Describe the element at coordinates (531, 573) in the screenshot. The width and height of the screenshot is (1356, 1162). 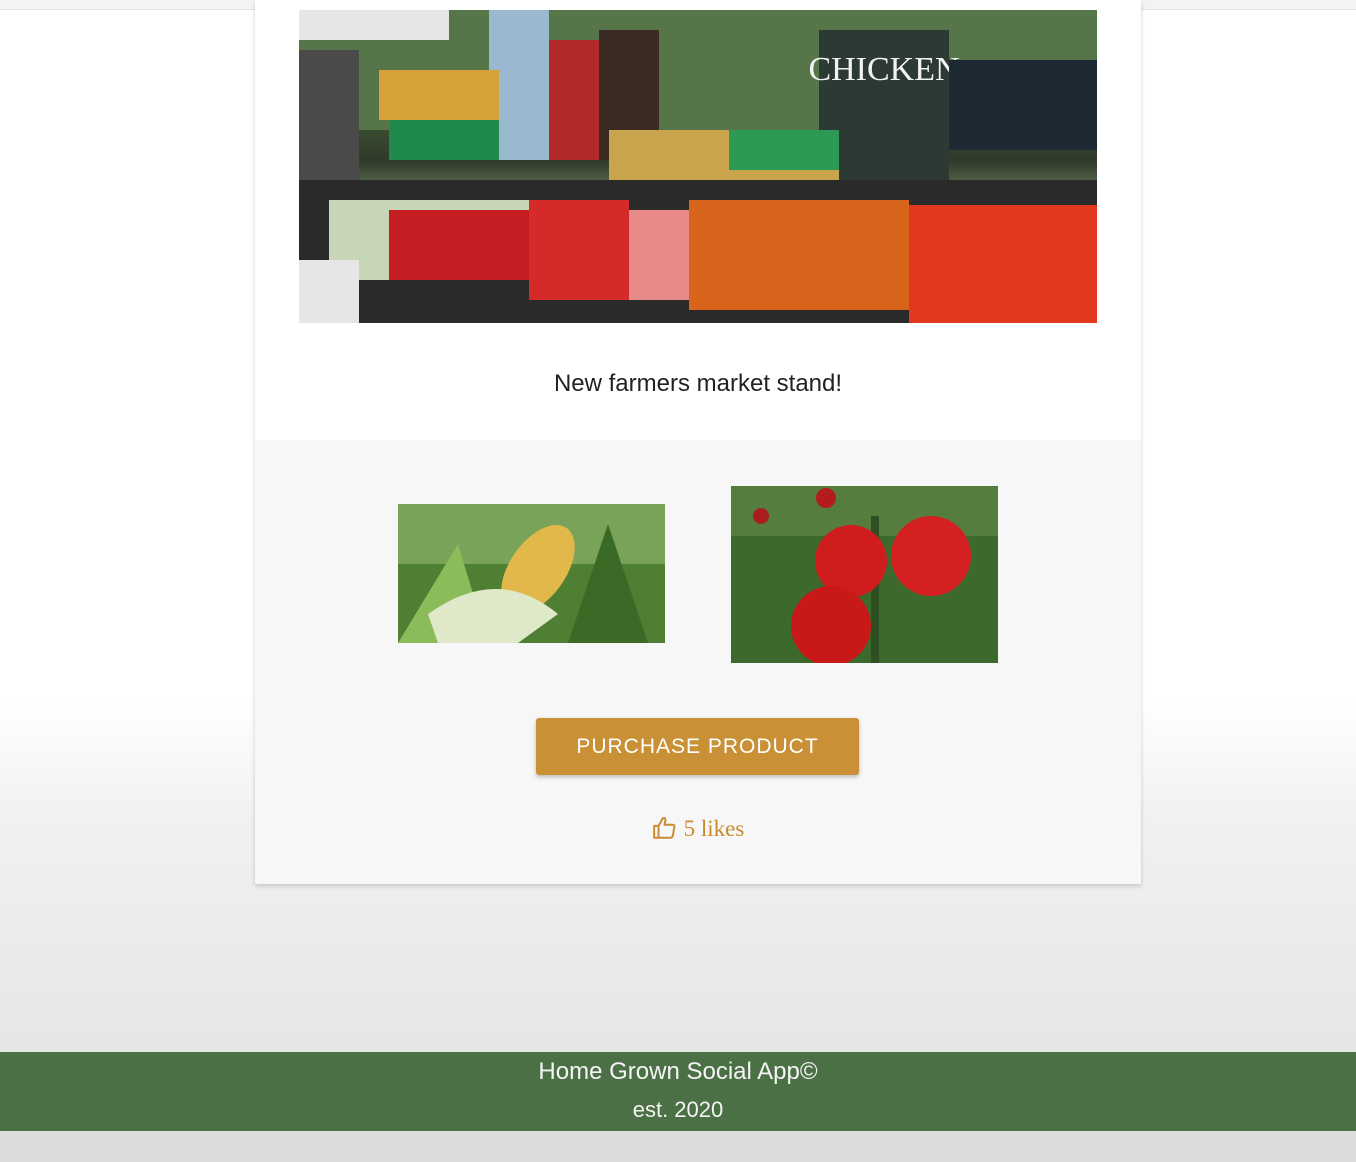
I see `corn-product-image` at that location.